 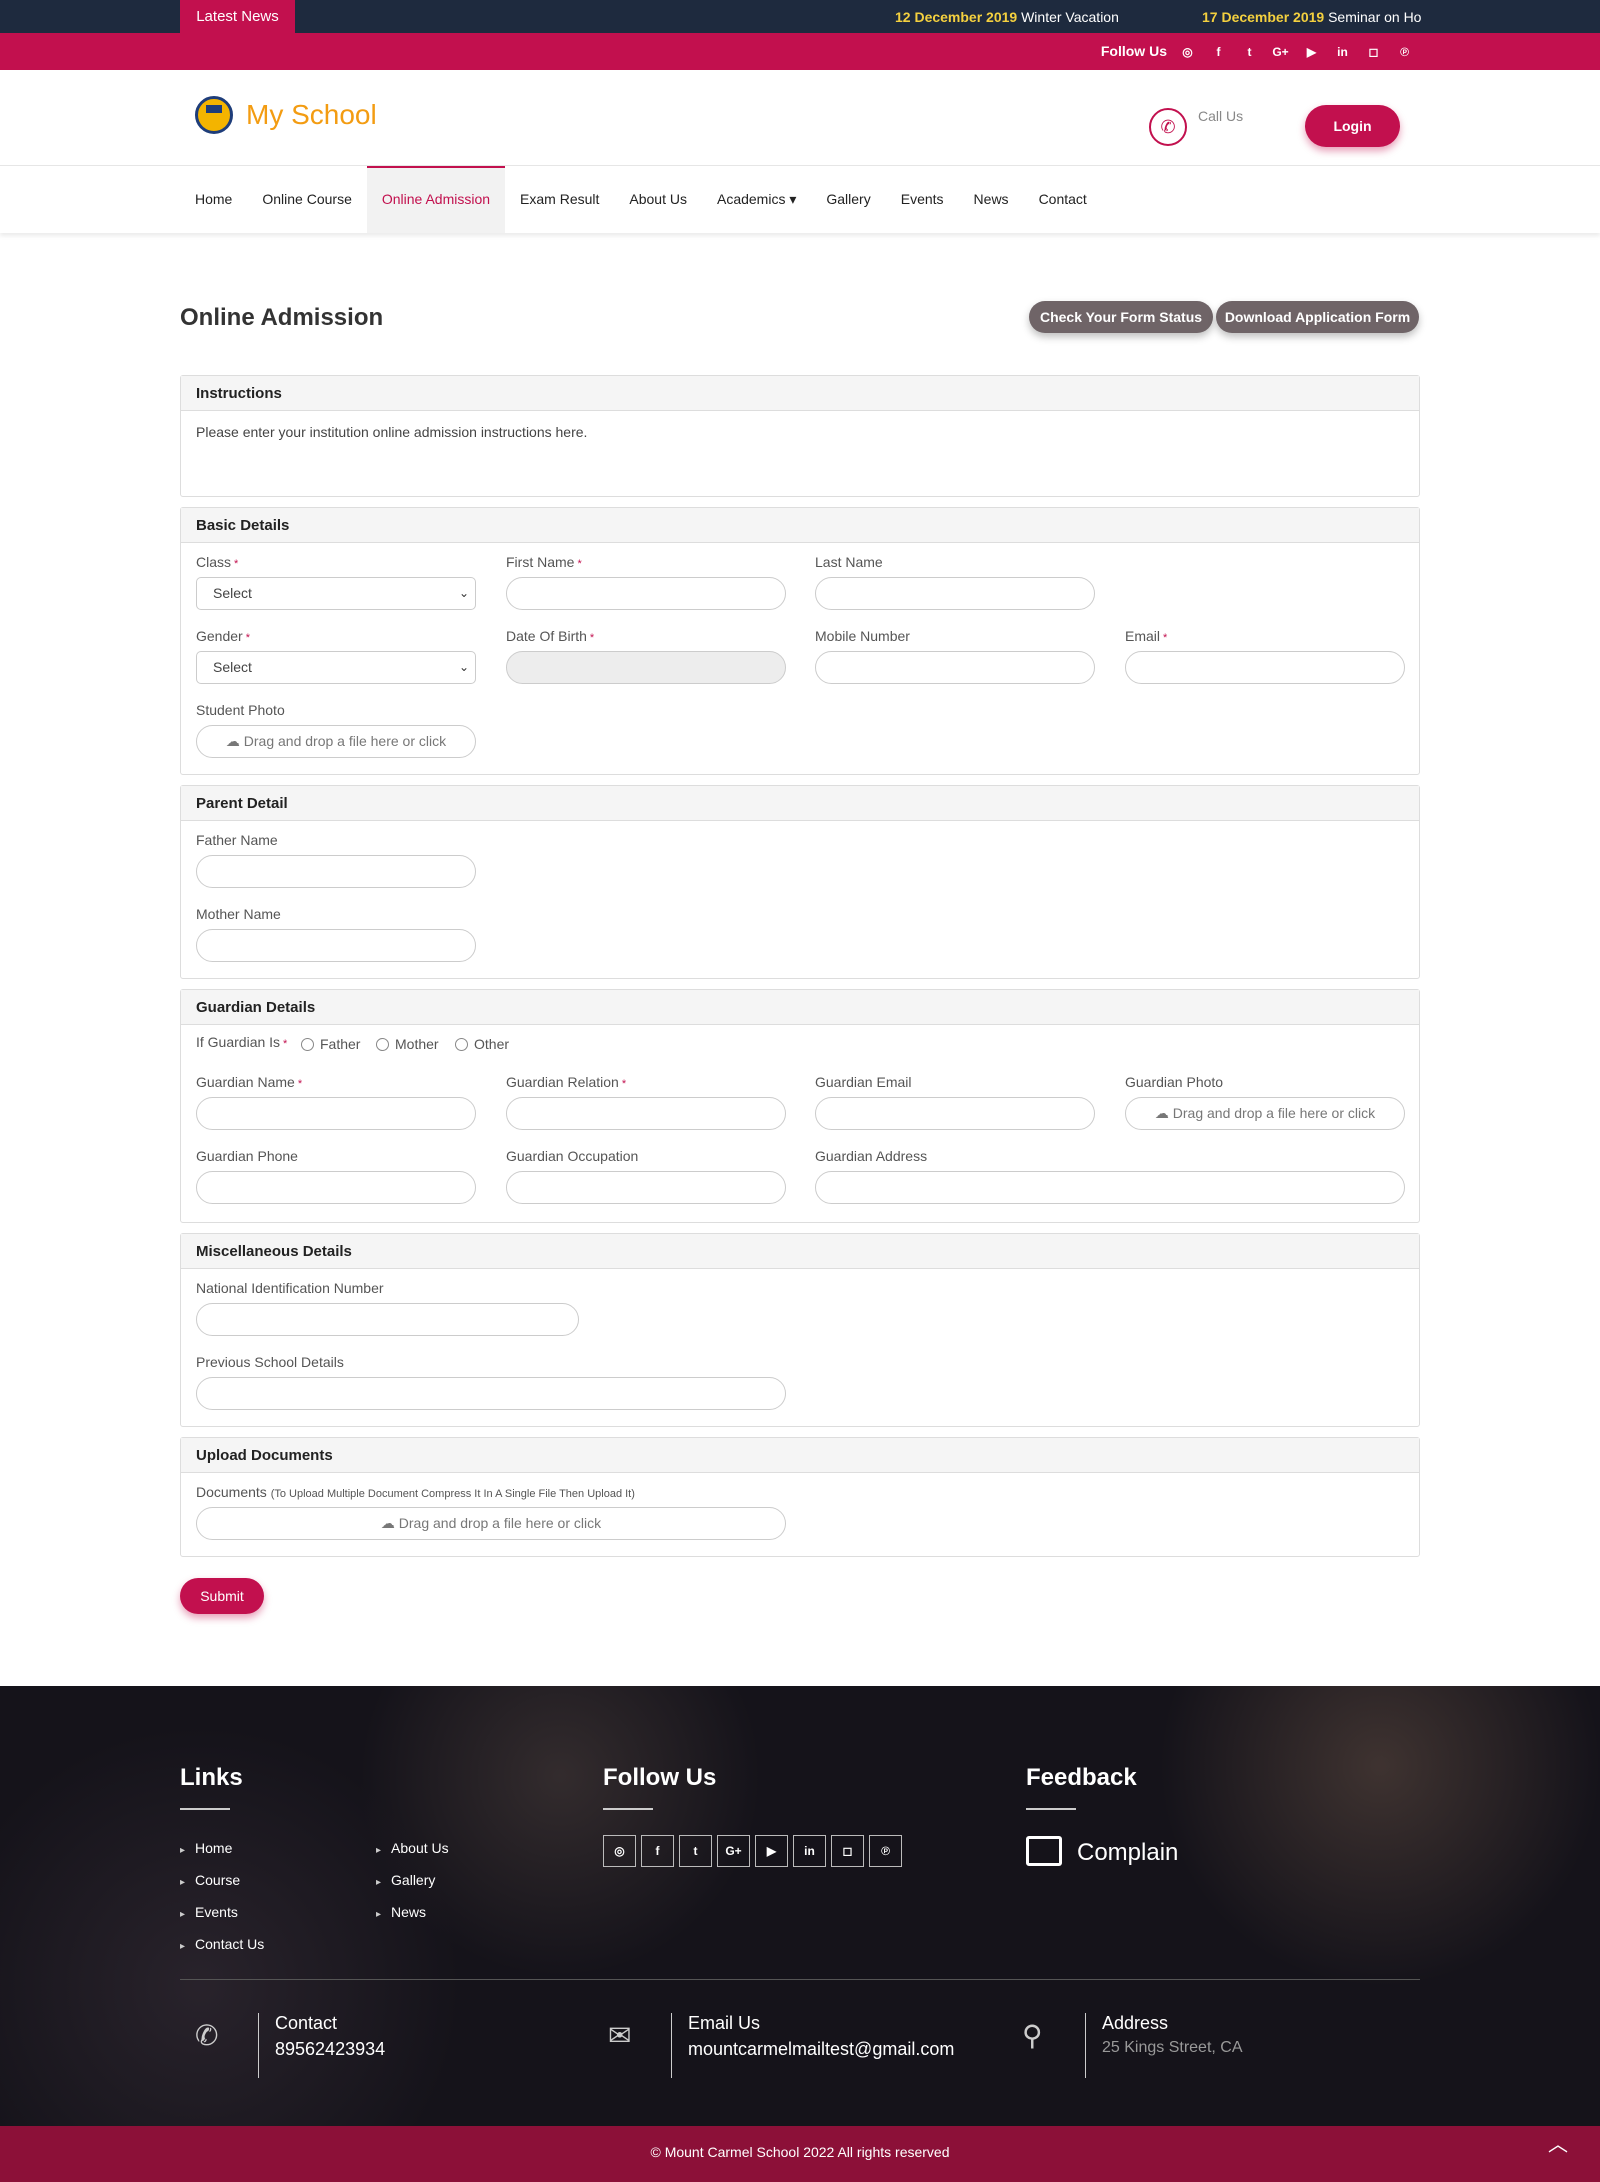 I want to click on last-name-input, so click(x=955, y=593).